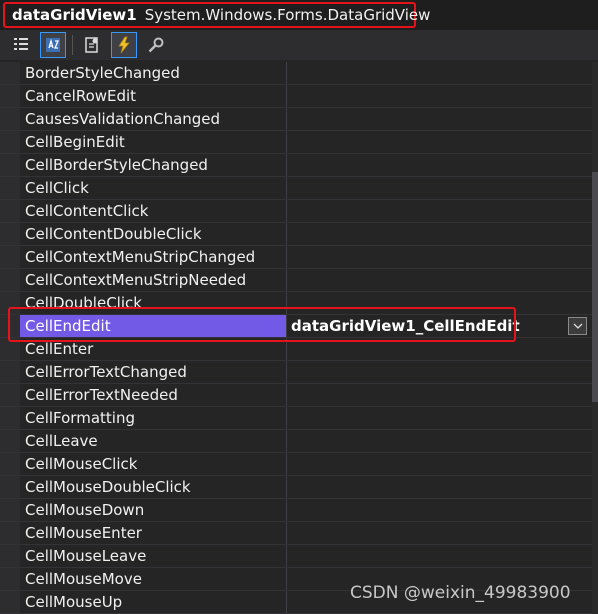 The image size is (598, 614). What do you see at coordinates (296, 142) in the screenshot?
I see `event-row: CellBeginEdit` at bounding box center [296, 142].